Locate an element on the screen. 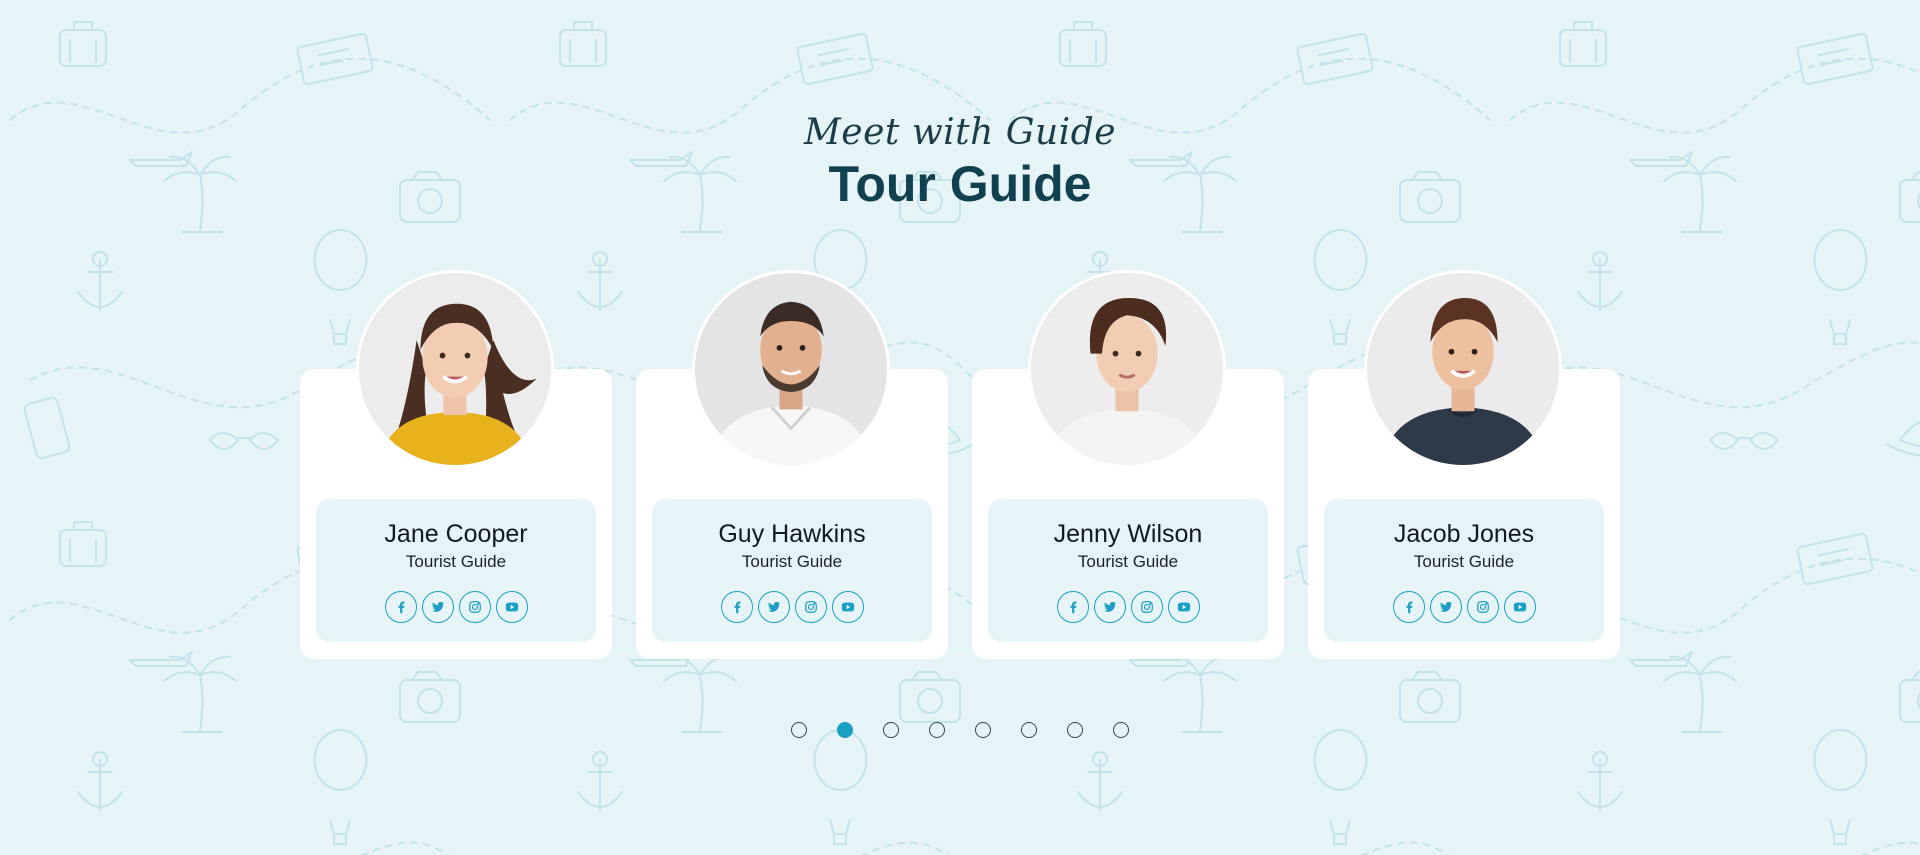  section-header: Meet with Guide Tour Guide is located at coordinates (960, 162).